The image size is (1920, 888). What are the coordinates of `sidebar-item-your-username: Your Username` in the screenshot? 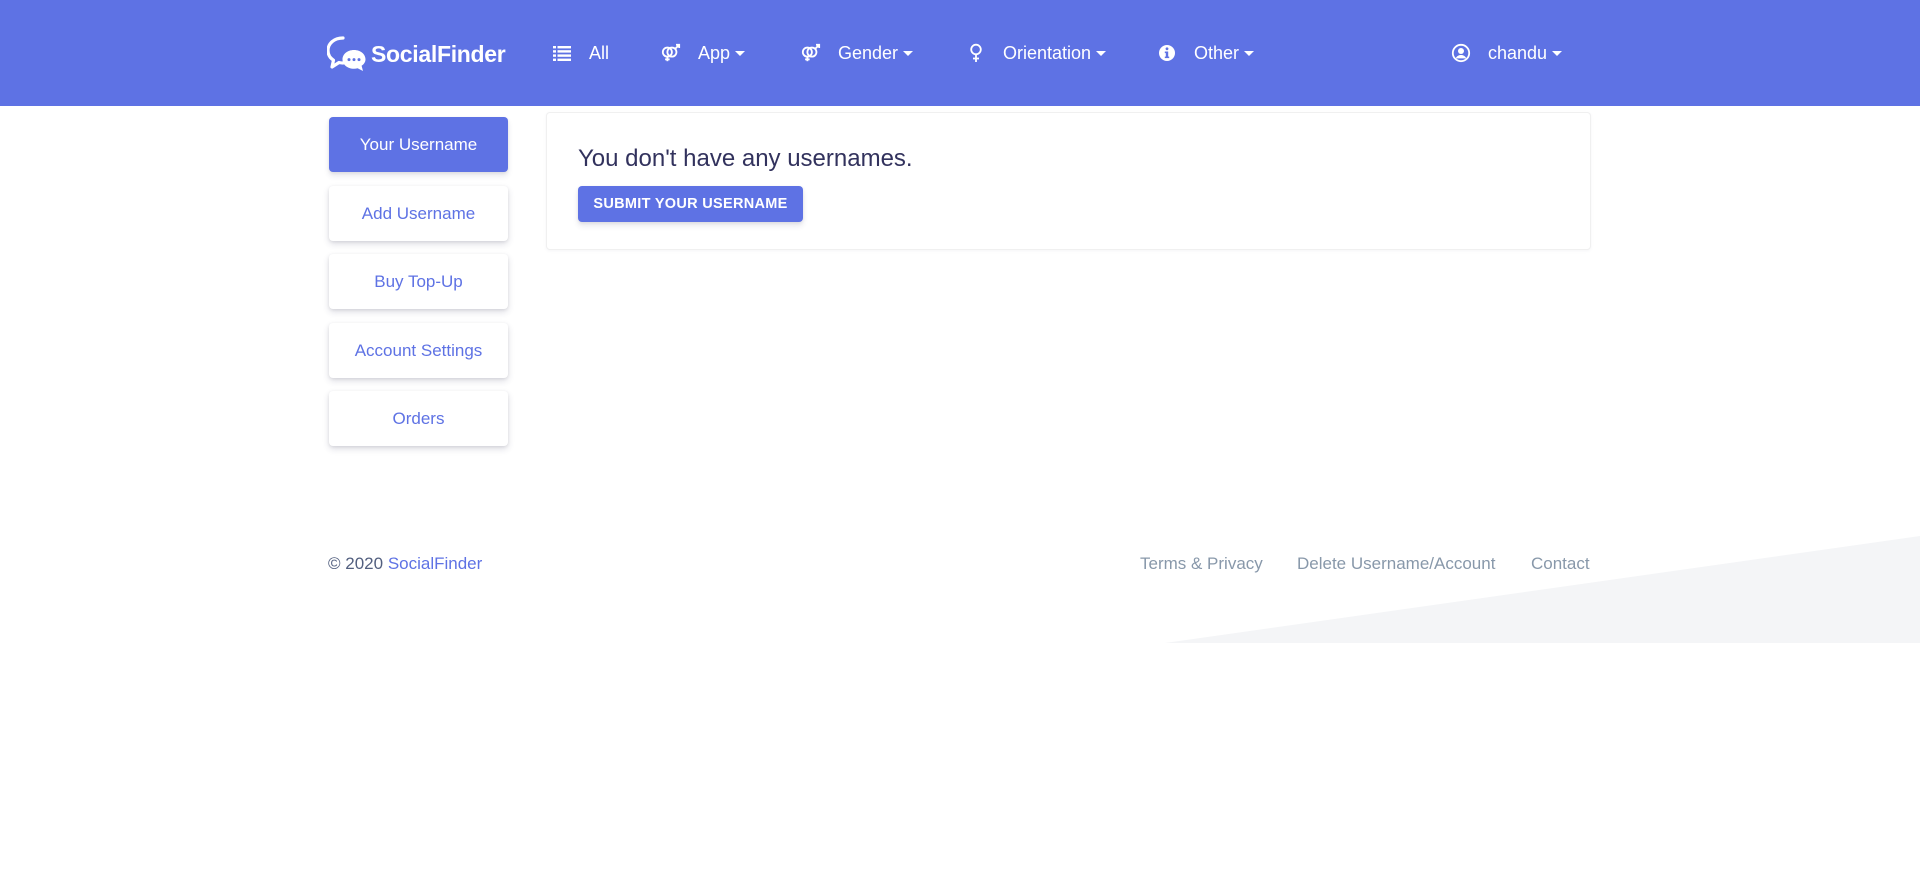 It's located at (418, 144).